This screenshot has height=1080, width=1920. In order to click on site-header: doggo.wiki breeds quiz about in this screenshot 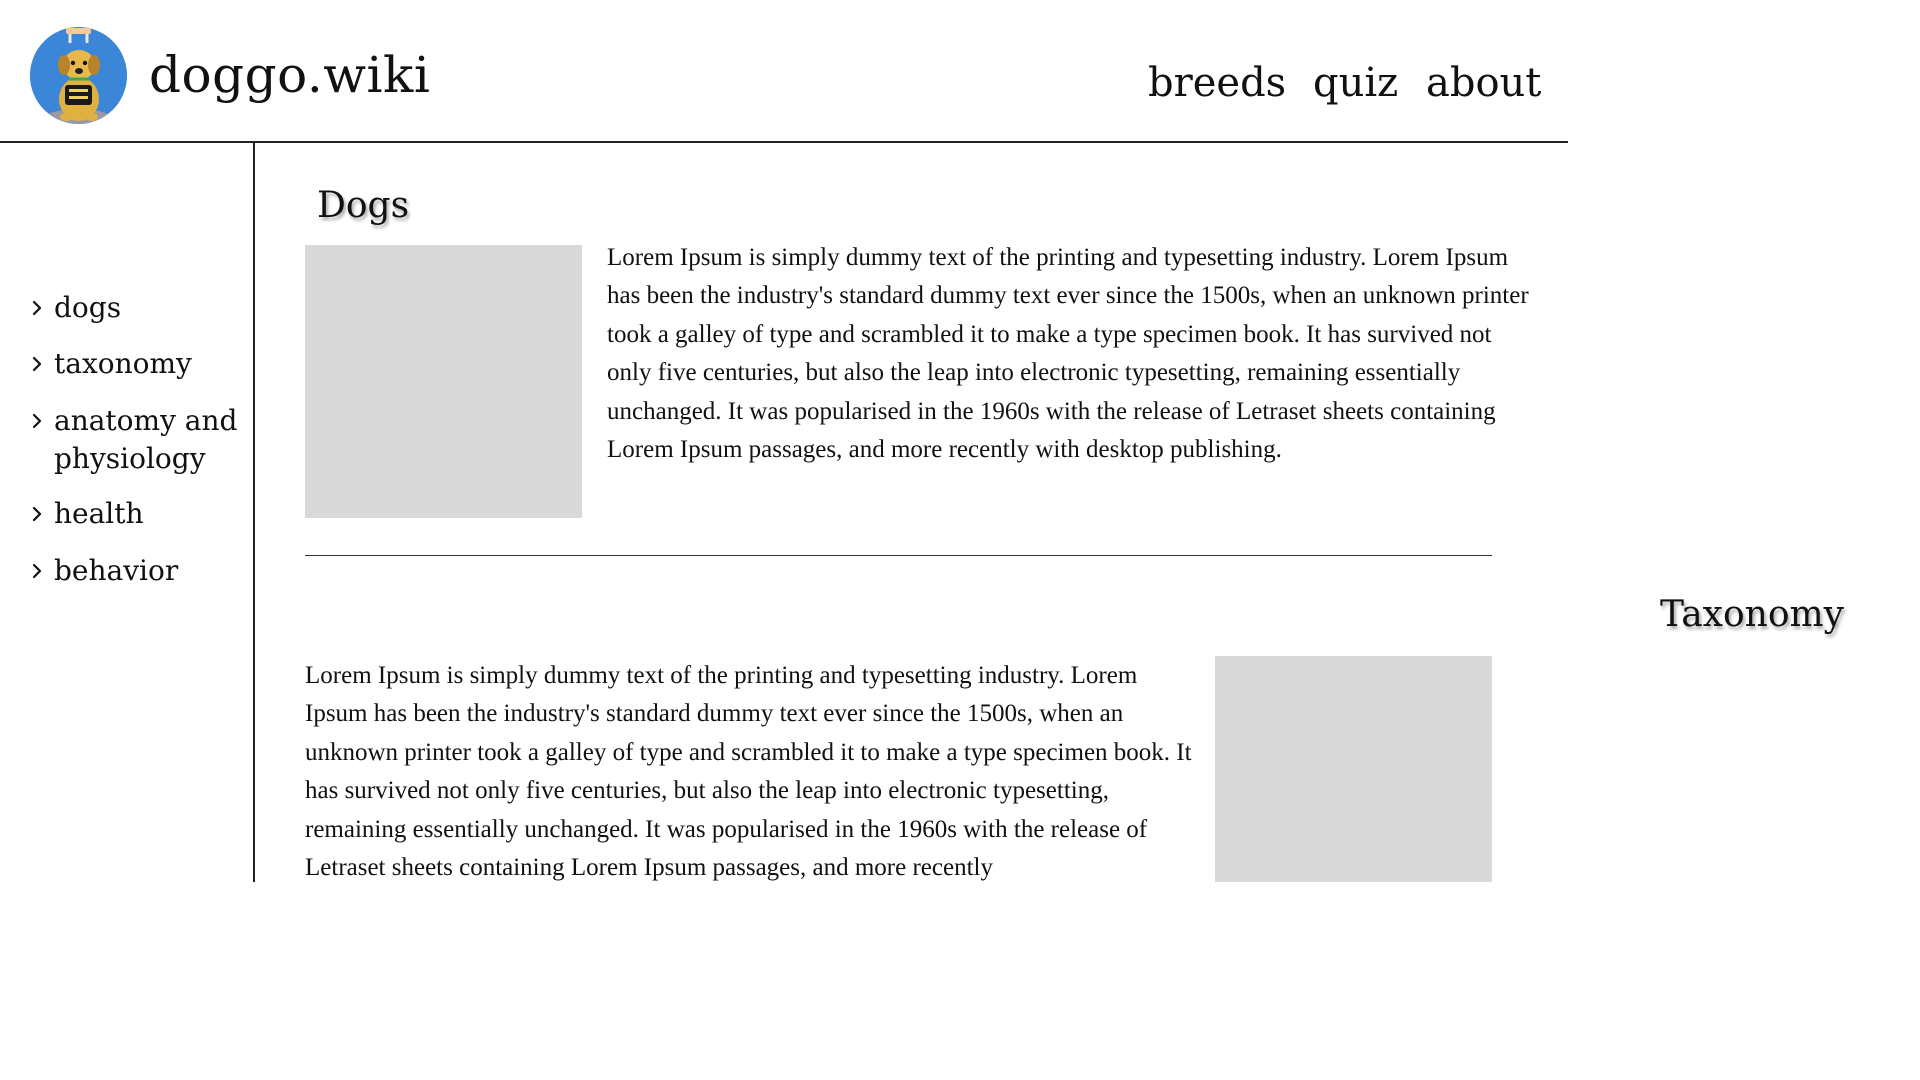, I will do `click(784, 71)`.